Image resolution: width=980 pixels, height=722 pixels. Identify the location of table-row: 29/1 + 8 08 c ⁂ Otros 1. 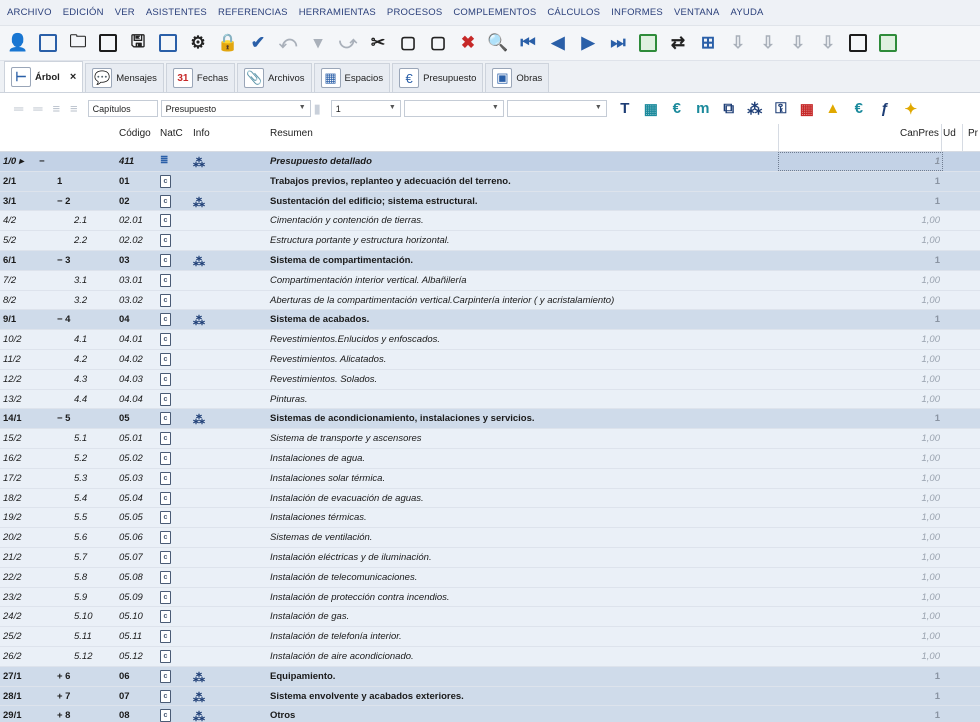
(490, 714).